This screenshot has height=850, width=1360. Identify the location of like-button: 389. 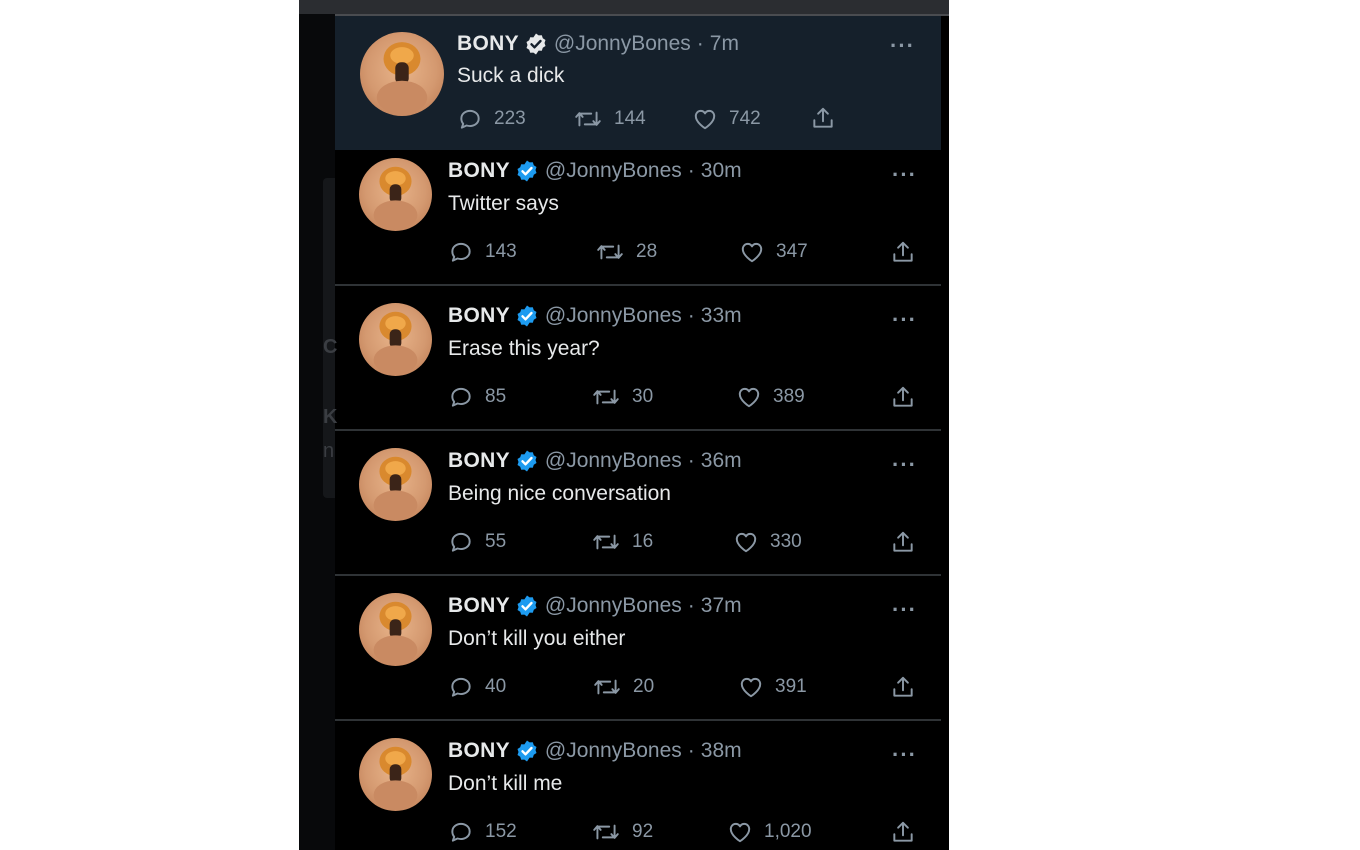
(770, 397).